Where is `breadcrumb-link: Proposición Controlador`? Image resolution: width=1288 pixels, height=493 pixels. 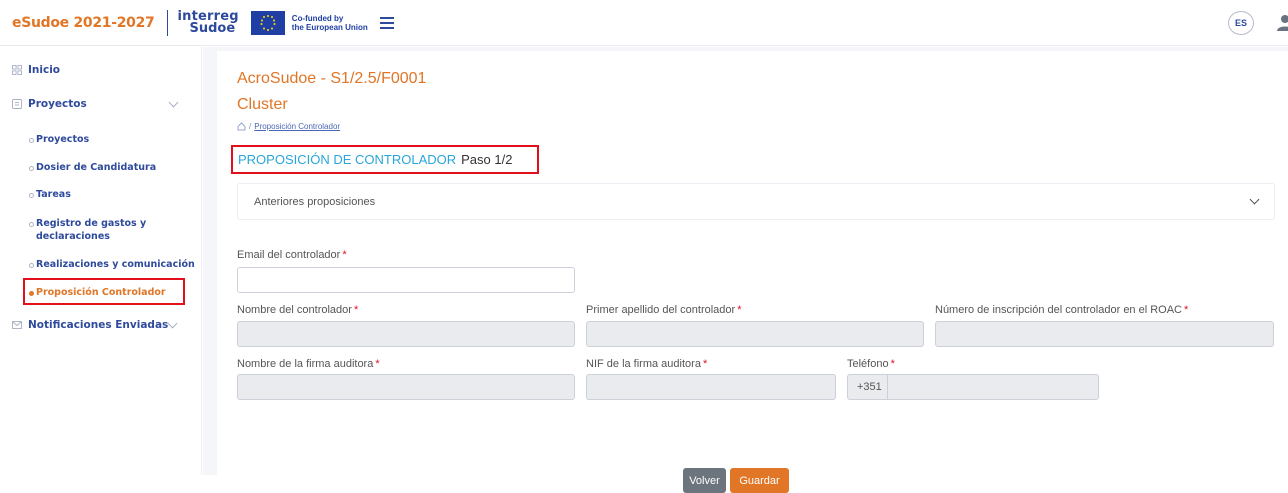
breadcrumb-link: Proposición Controlador is located at coordinates (297, 126).